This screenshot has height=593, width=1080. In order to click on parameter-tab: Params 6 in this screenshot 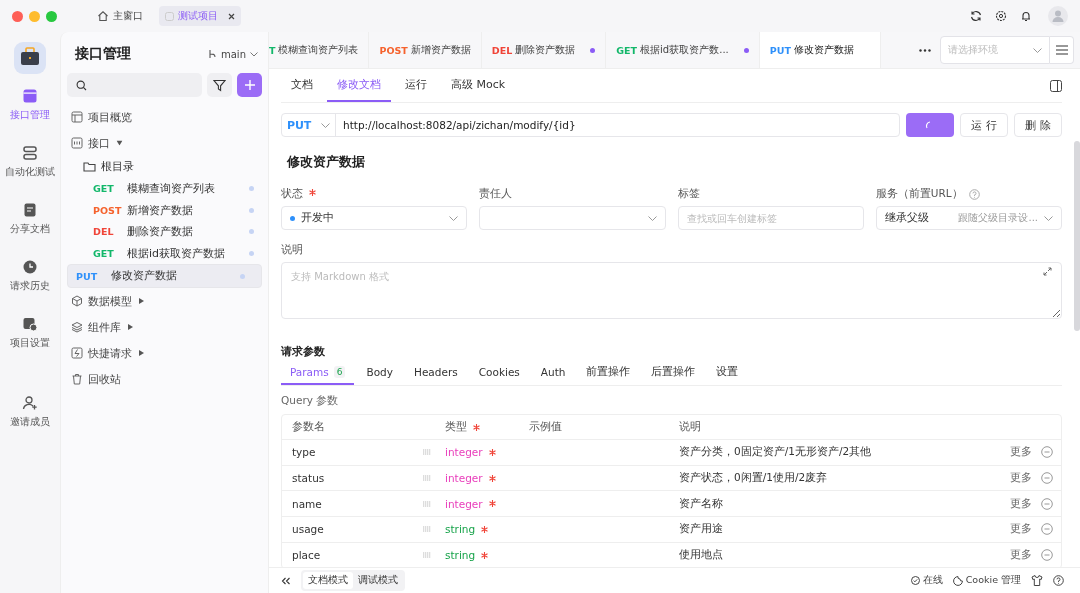, I will do `click(318, 373)`.